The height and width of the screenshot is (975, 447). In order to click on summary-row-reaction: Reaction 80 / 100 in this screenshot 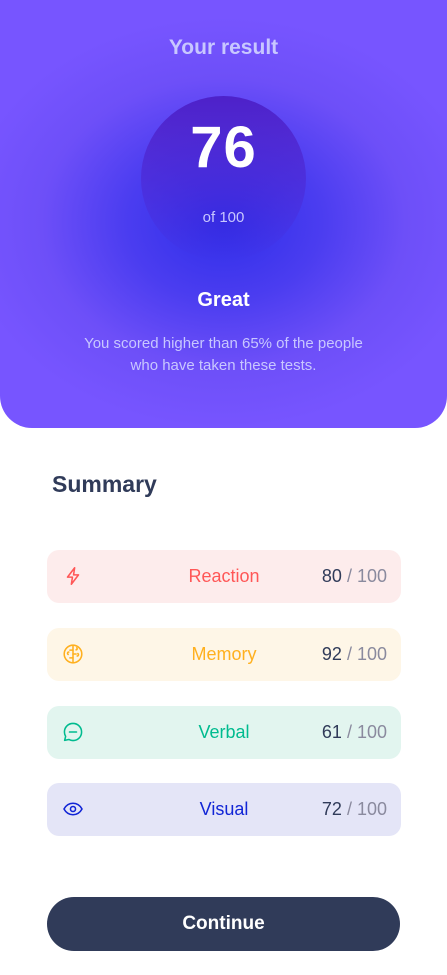, I will do `click(224, 576)`.